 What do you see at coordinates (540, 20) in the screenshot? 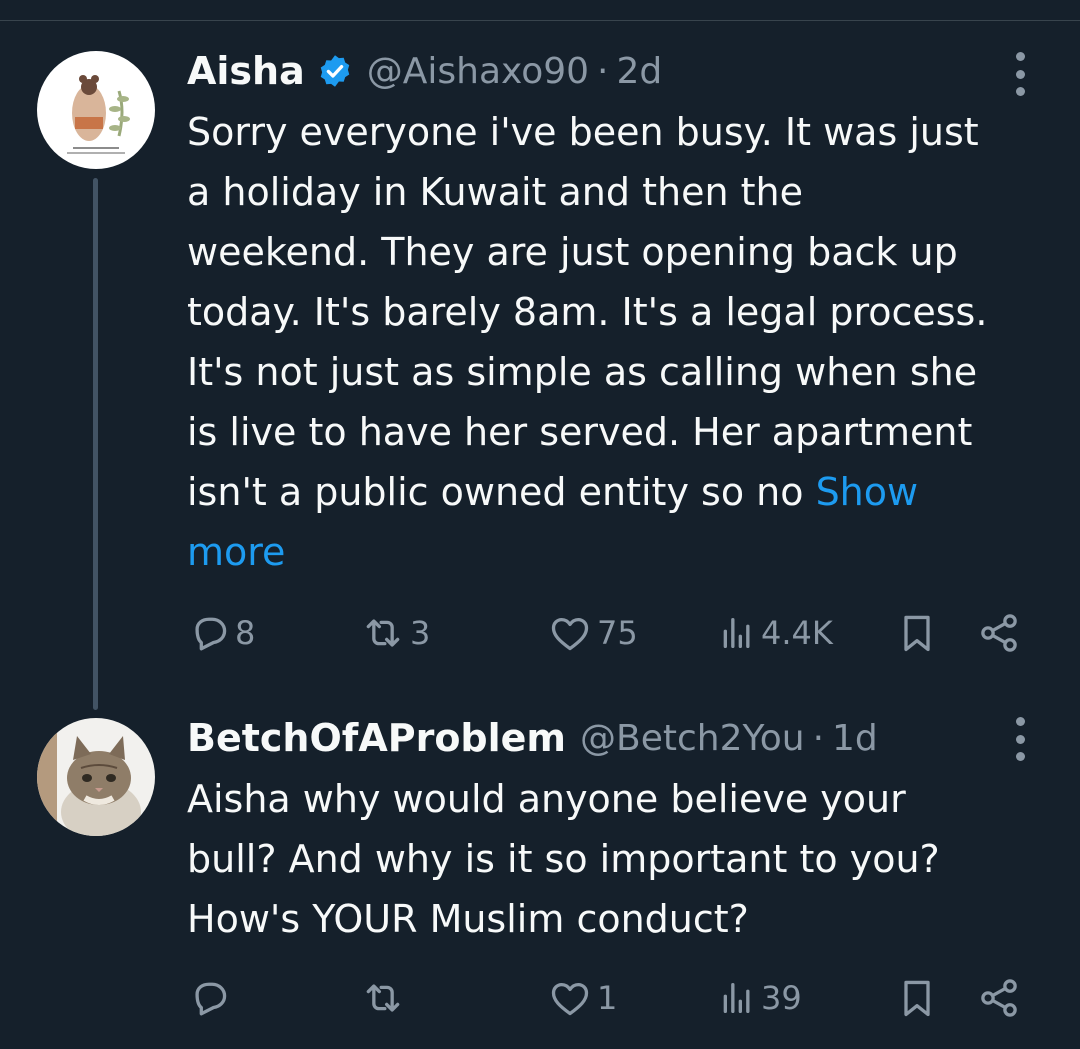
I see `top-divider` at bounding box center [540, 20].